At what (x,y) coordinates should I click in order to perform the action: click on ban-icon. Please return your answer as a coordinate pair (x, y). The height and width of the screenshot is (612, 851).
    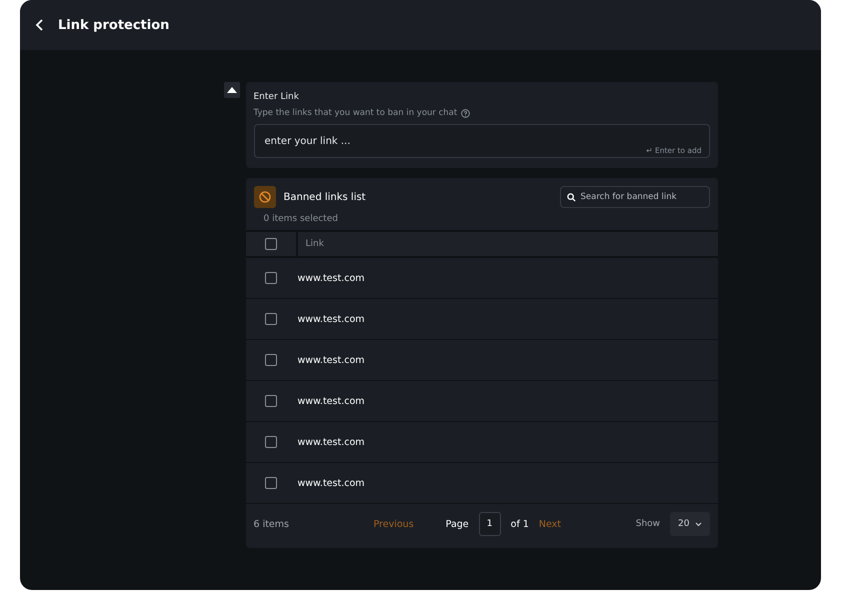
    Looking at the image, I should click on (265, 197).